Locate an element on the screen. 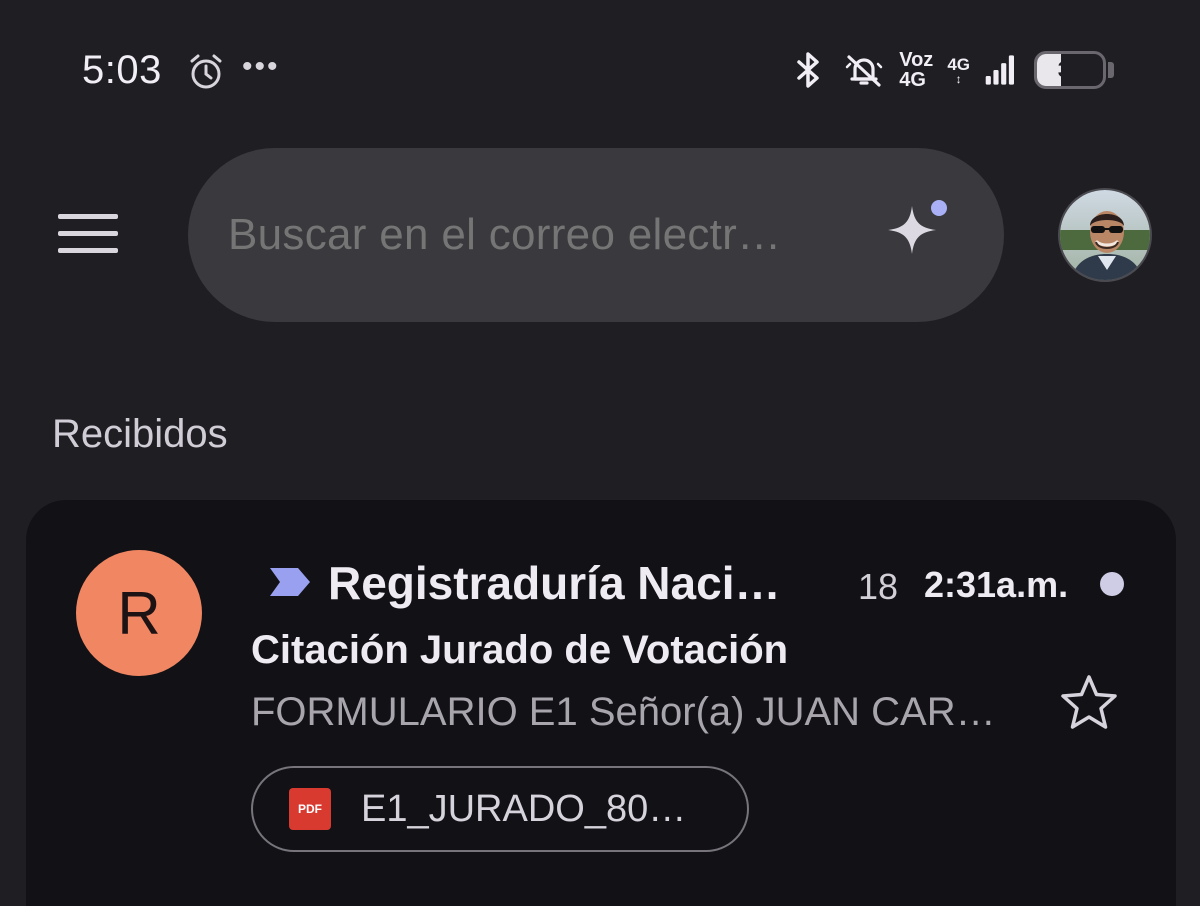 This screenshot has height=906, width=1200. voz-4g-text: 4G is located at coordinates (912, 80).